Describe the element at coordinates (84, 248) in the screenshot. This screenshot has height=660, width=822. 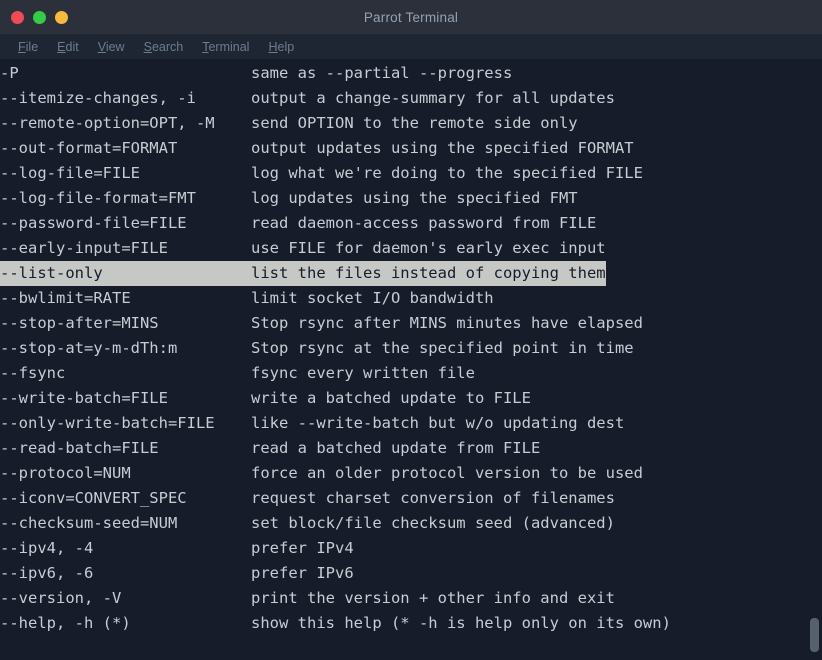
I see `option-name: --early-input=FILE` at that location.